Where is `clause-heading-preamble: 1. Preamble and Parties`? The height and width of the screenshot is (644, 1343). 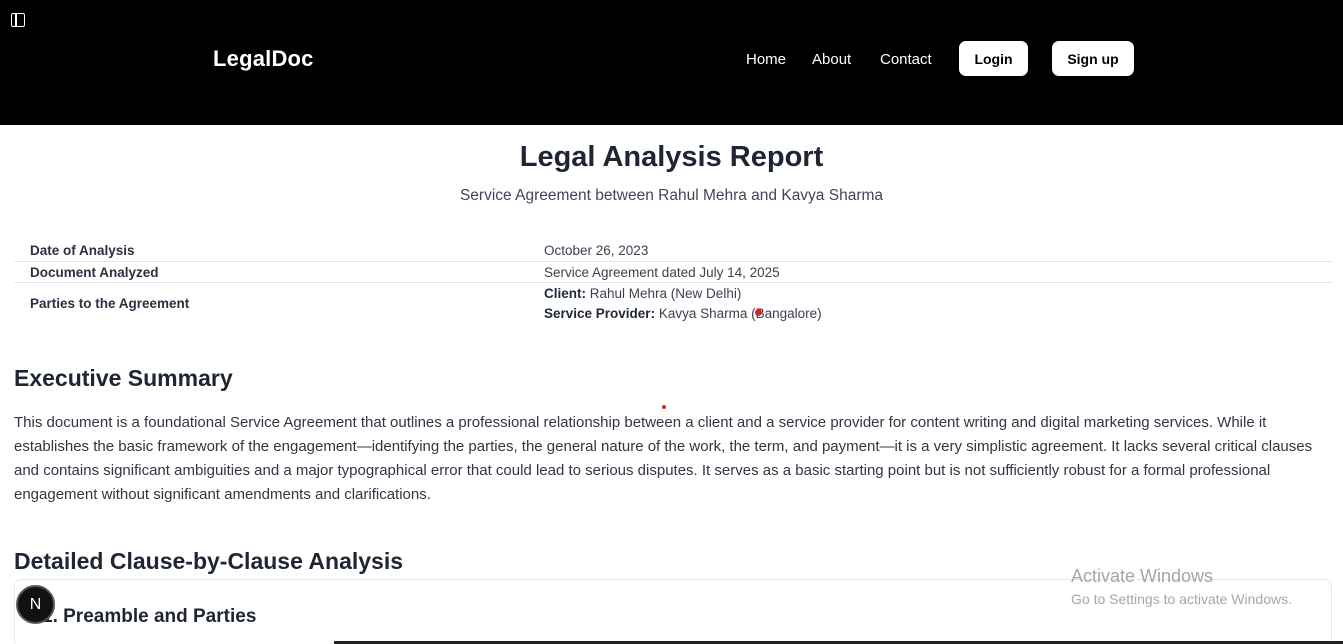
clause-heading-preamble: 1. Preamble and Parties is located at coordinates (149, 616).